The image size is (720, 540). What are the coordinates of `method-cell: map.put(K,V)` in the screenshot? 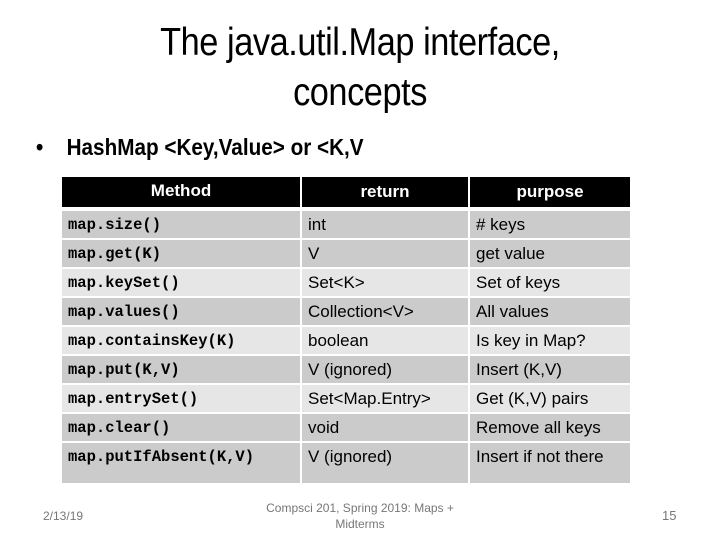 It's located at (181, 369).